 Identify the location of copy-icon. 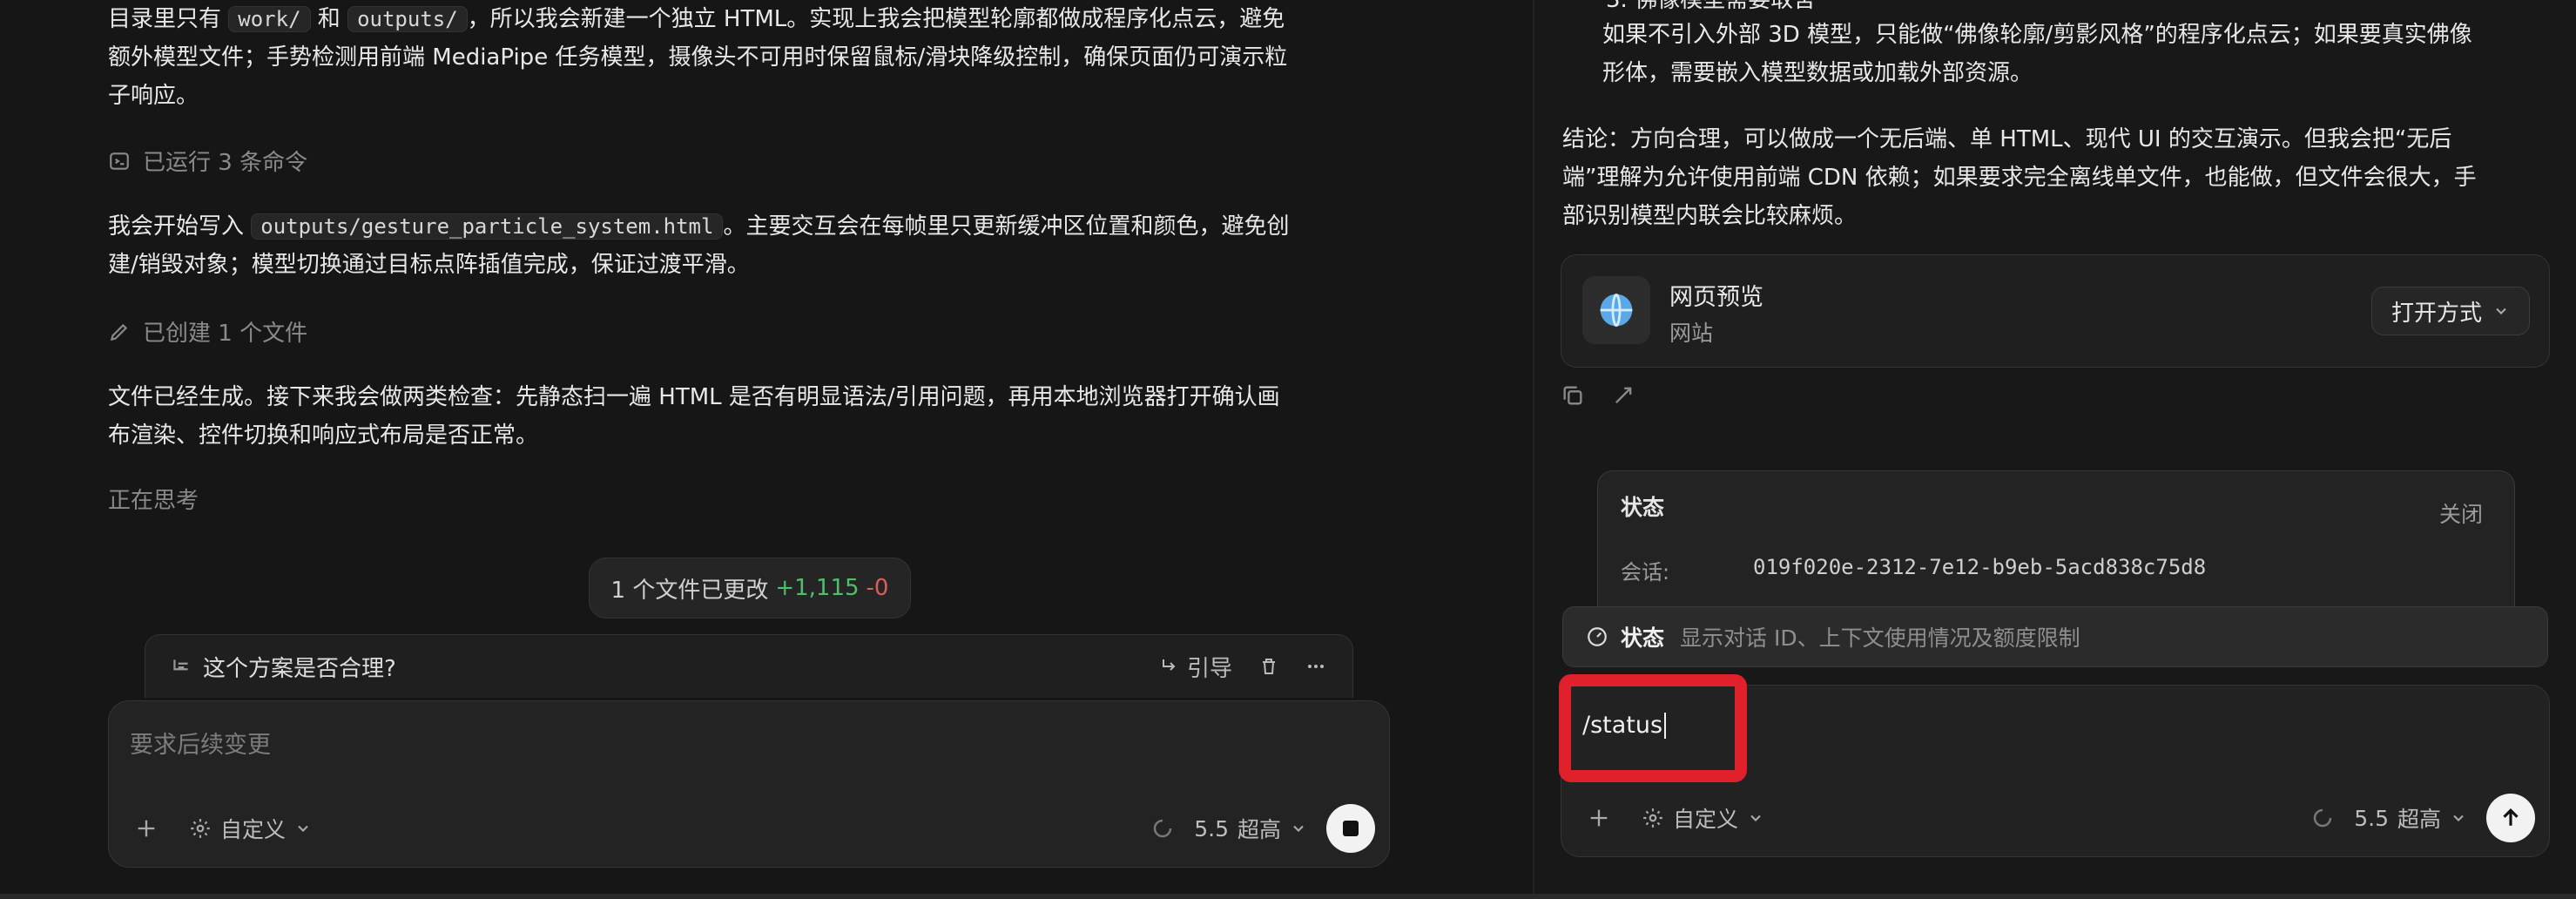
(1573, 395).